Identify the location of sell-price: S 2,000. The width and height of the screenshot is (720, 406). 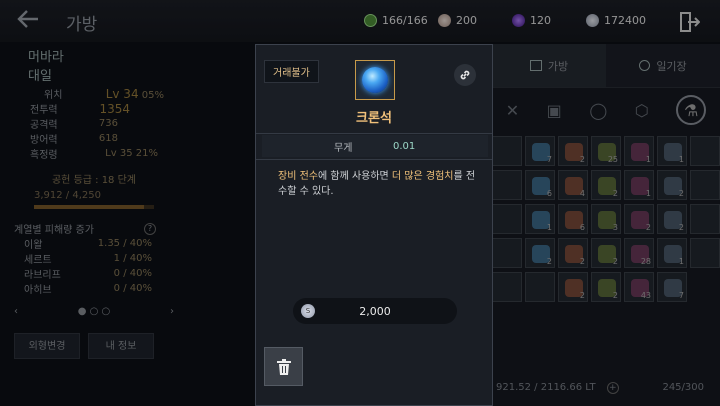
(375, 311).